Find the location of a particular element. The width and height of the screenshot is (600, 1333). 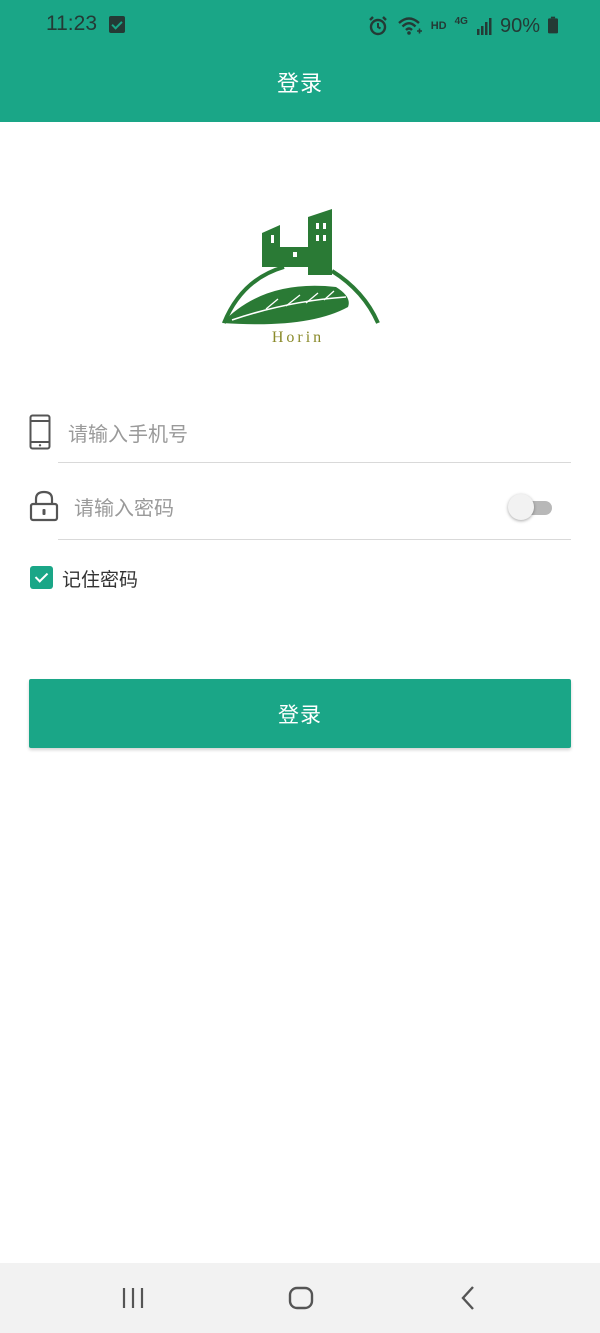

recent-apps-button is located at coordinates (133, 1298).